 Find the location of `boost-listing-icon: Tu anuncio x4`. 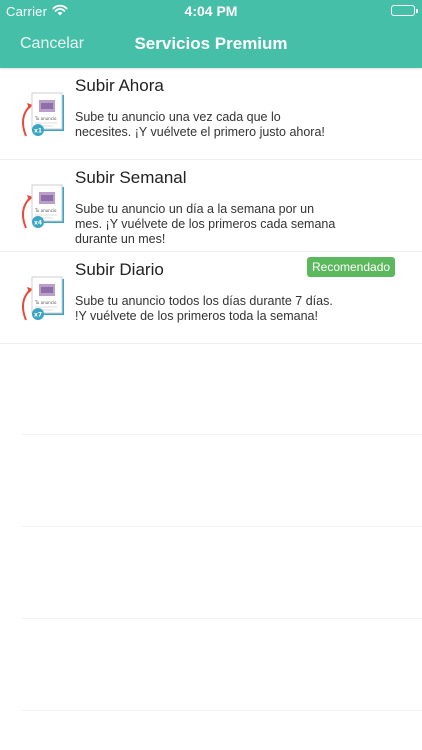

boost-listing-icon: Tu anuncio x4 is located at coordinates (45, 208).